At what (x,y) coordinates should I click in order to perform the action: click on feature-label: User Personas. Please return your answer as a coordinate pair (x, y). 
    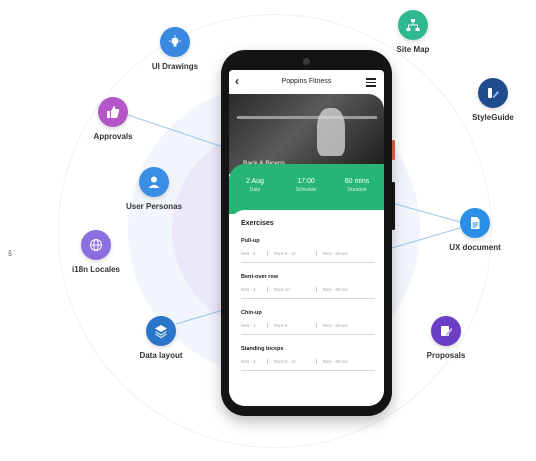
    Looking at the image, I should click on (154, 206).